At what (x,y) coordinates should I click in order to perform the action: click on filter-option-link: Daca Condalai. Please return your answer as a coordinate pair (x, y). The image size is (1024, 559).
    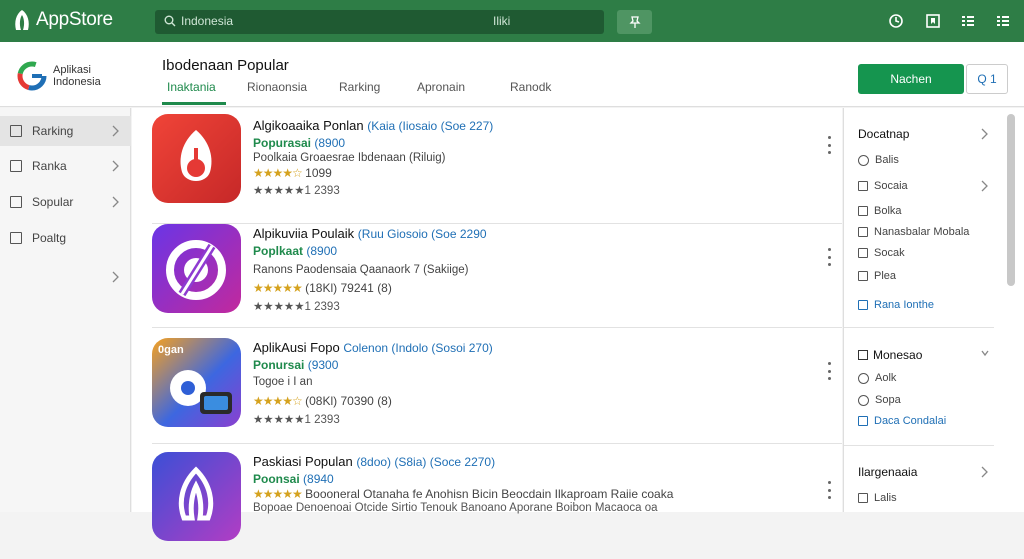
    Looking at the image, I should click on (902, 421).